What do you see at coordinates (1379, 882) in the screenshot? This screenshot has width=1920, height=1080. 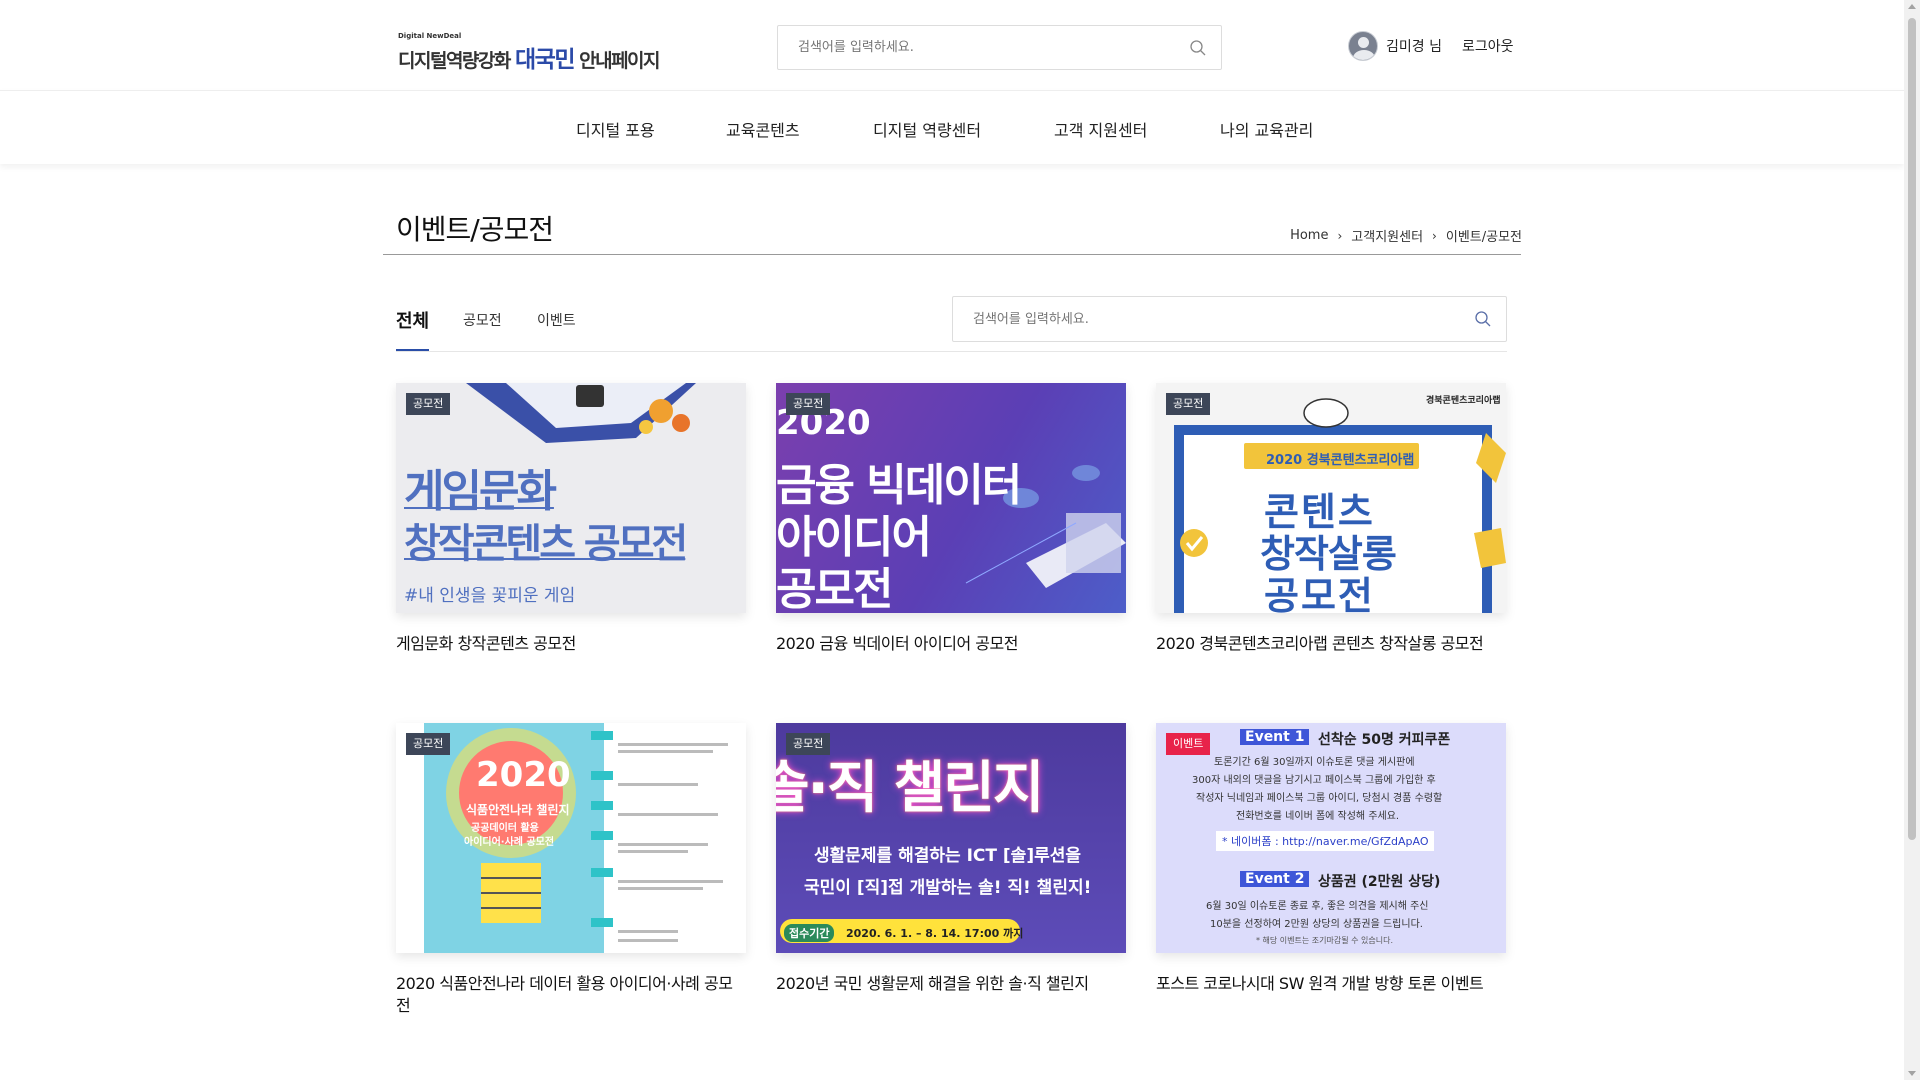 I see `event2-title: 상품권 (2만원 상당)` at bounding box center [1379, 882].